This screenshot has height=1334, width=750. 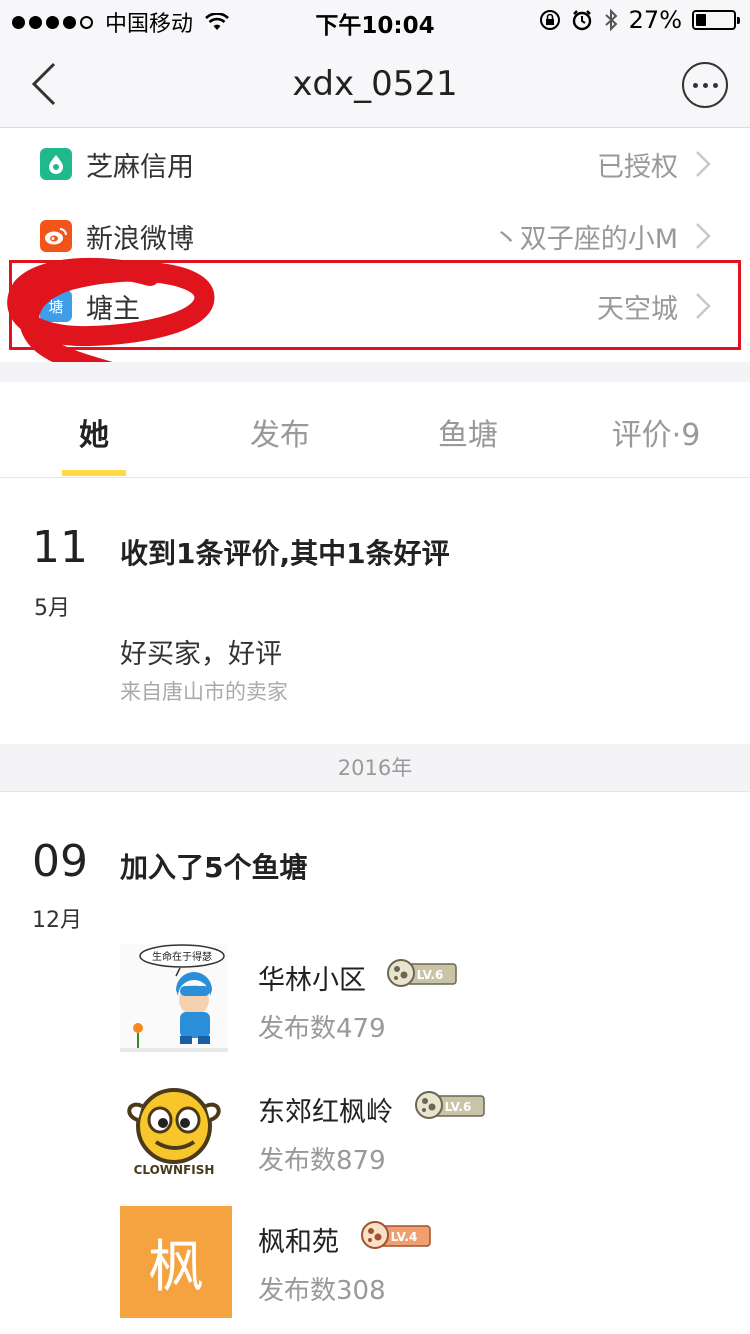 I want to click on navigation-bar: xdx_0521, so click(x=375, y=84).